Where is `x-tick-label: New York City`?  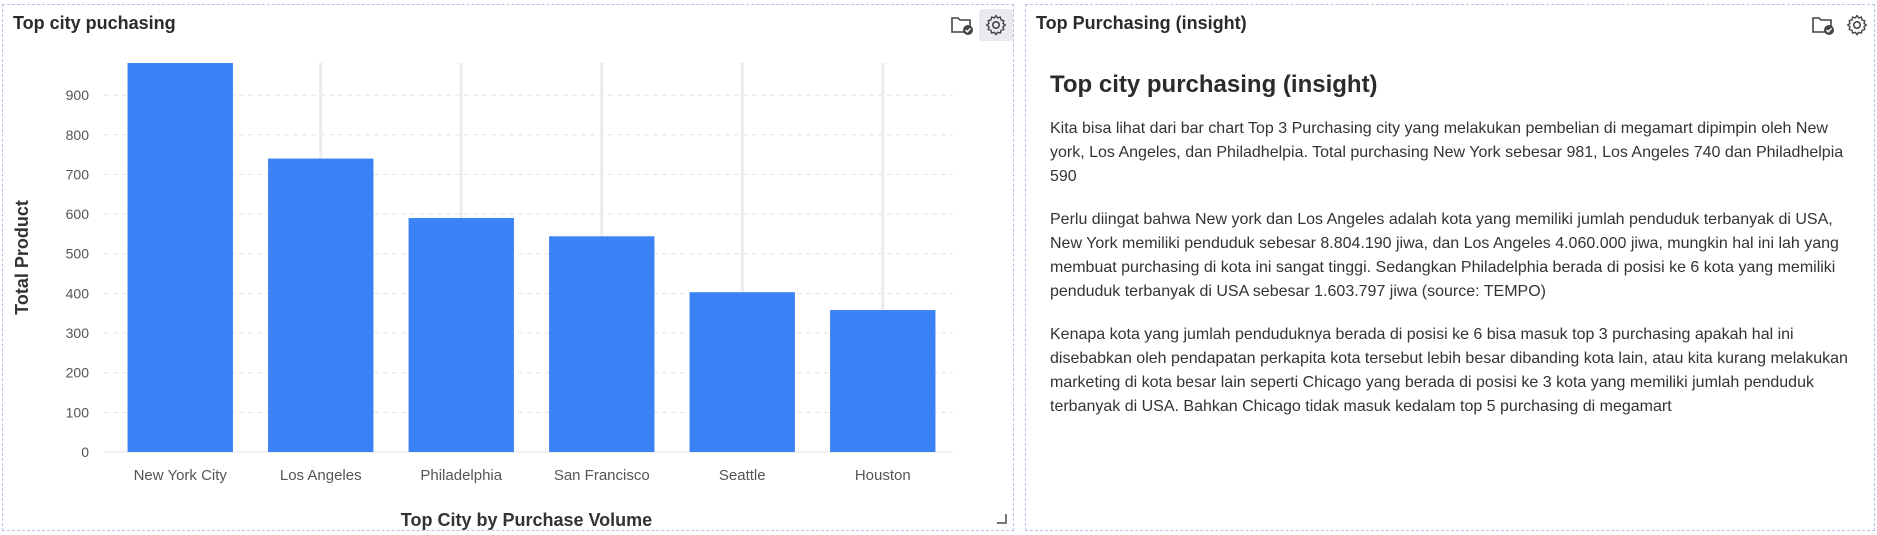
x-tick-label: New York City is located at coordinates (181, 475).